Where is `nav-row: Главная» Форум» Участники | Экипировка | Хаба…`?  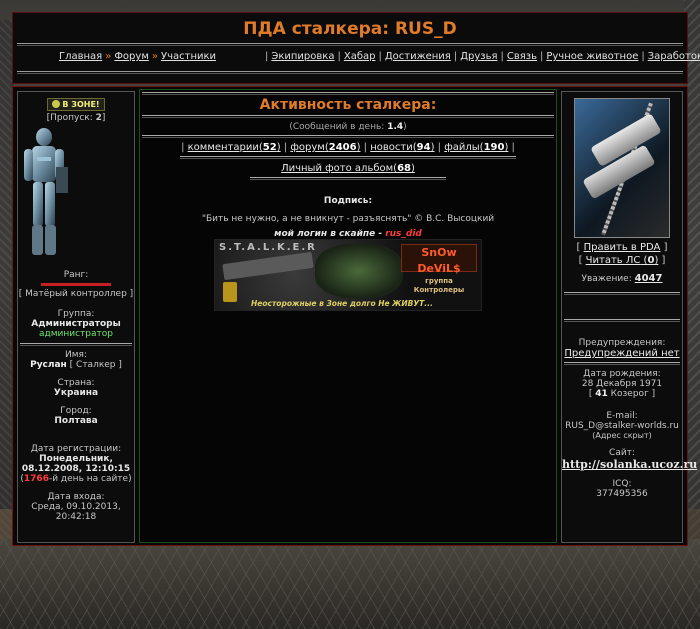
nav-row: Главная» Форум» Участники | Экипировка | Хаба… is located at coordinates (356, 58).